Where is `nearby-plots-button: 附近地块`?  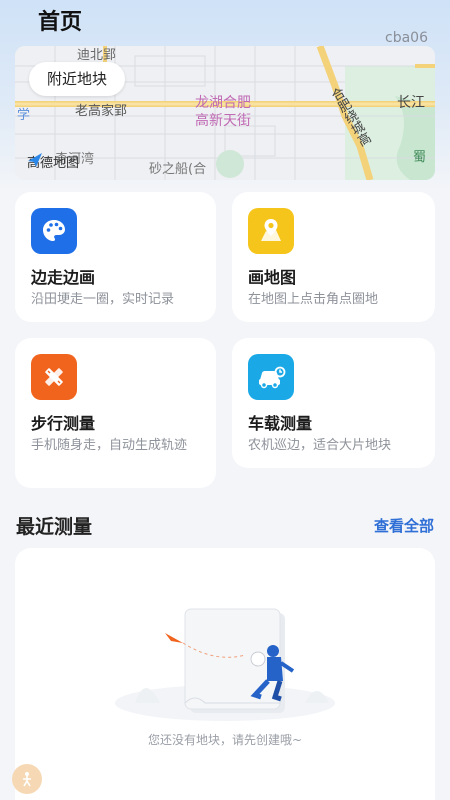 nearby-plots-button: 附近地块 is located at coordinates (77, 79).